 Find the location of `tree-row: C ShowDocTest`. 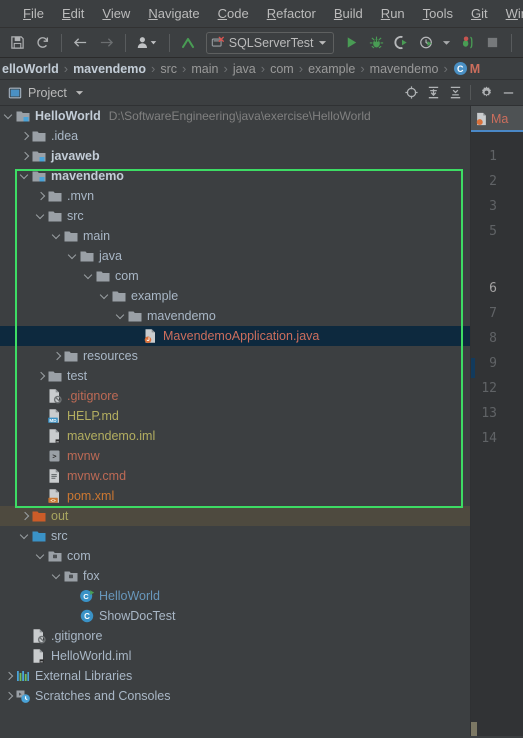

tree-row: C ShowDocTest is located at coordinates (235, 616).